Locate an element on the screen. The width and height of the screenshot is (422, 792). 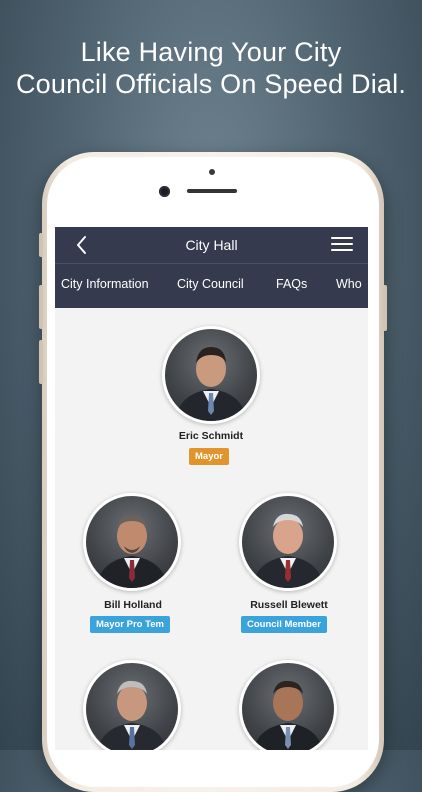
council-member-card: Russell Blewett Council Member is located at coordinates (289, 563).